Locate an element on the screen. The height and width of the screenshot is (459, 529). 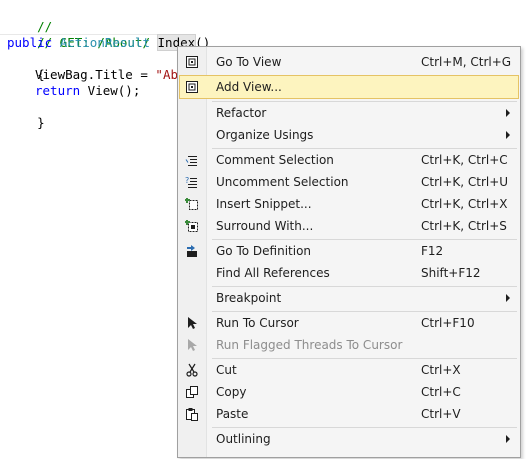
go-to-view-icon is located at coordinates (192, 62).